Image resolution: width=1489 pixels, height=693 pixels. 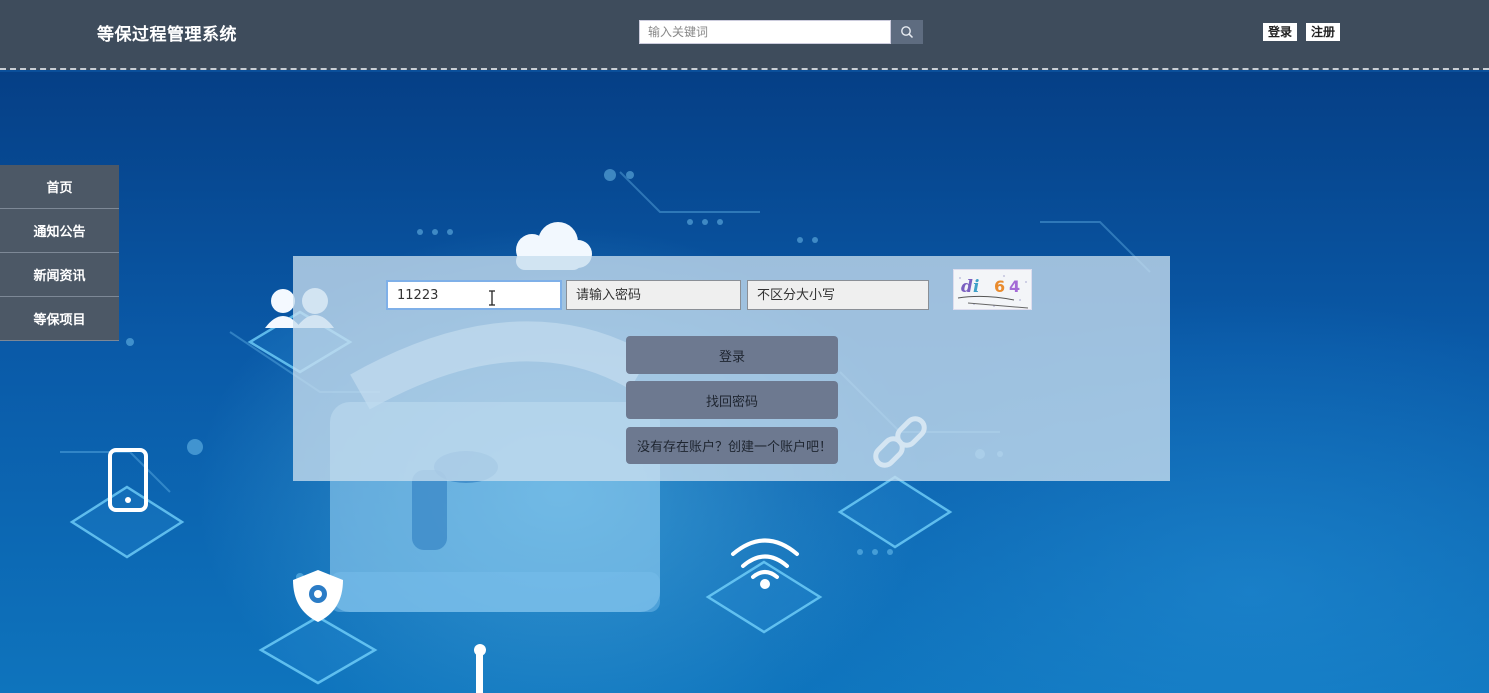 I want to click on header-login-button: 登录, so click(x=1280, y=32).